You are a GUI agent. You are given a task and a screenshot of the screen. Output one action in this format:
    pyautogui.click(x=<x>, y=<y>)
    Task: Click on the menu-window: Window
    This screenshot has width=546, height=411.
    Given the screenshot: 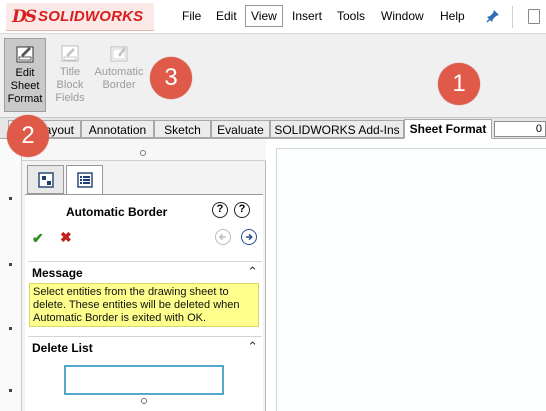 What is the action you would take?
    pyautogui.click(x=402, y=16)
    